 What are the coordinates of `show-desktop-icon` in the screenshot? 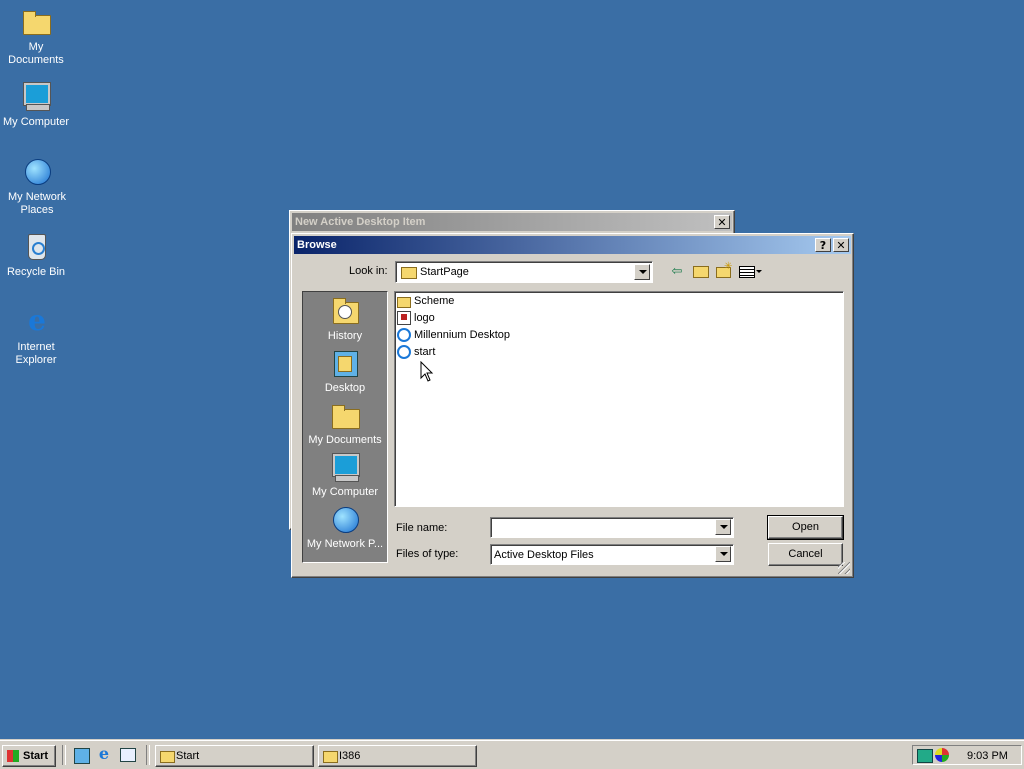 It's located at (82, 756).